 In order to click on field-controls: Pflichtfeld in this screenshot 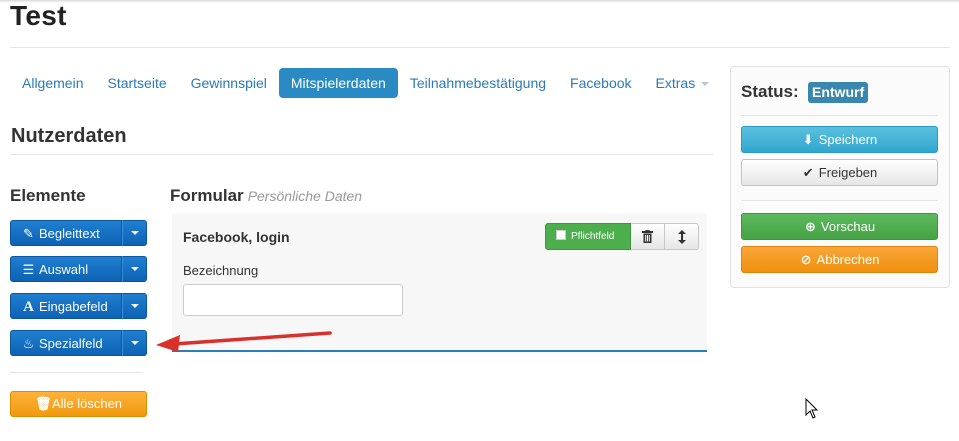, I will do `click(622, 236)`.